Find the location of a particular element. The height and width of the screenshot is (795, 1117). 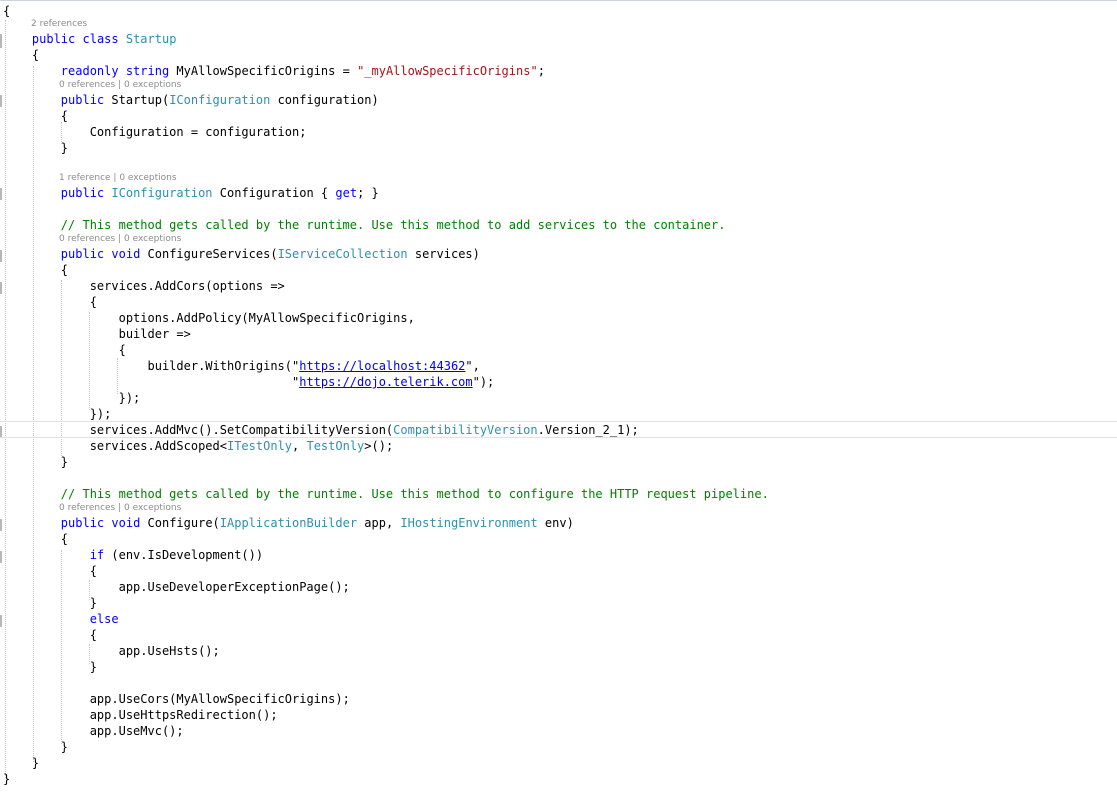

code-line: Configuration = configuration; is located at coordinates (198, 132).